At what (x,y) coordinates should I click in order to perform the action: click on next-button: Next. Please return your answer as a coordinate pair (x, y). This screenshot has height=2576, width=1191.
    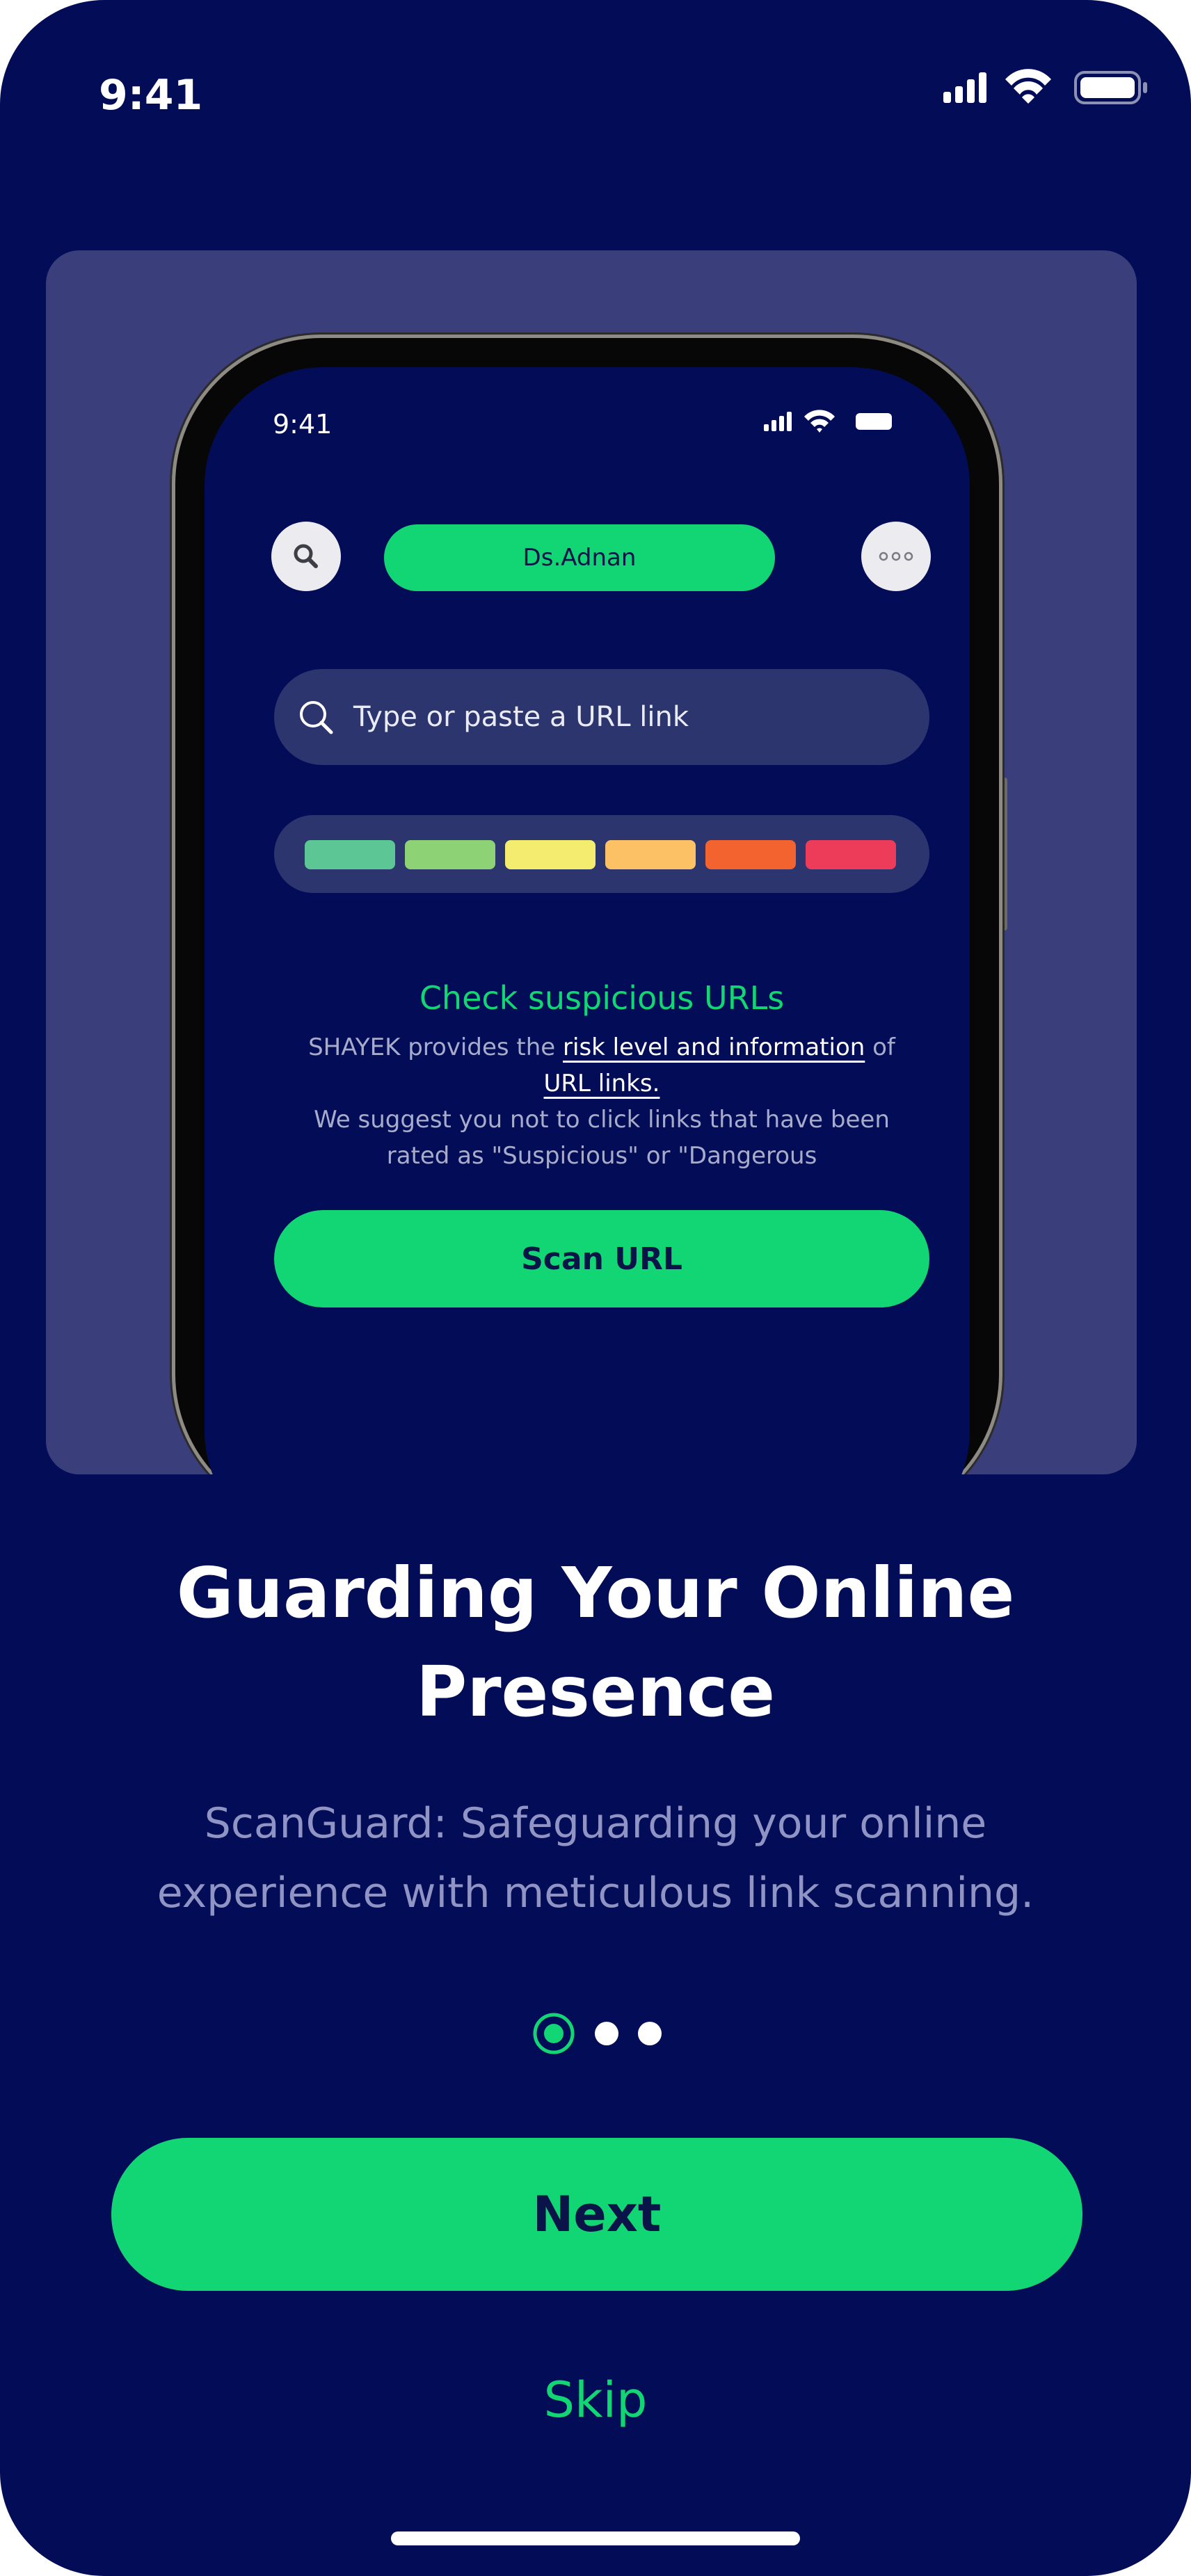
    Looking at the image, I should click on (597, 2215).